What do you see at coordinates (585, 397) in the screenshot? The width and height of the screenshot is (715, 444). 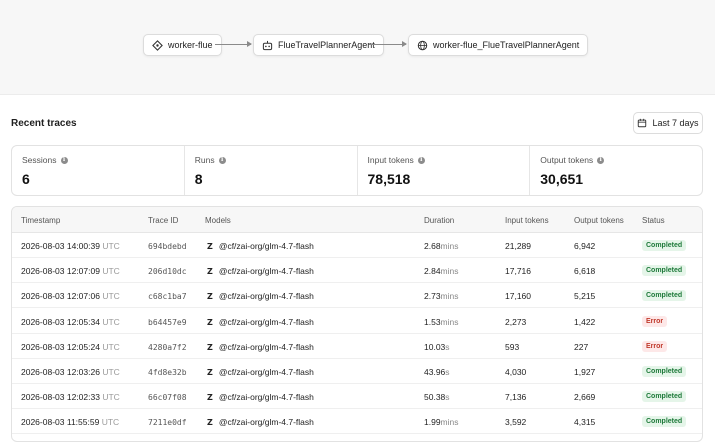 I see `output-tokens-cell: 2,669` at bounding box center [585, 397].